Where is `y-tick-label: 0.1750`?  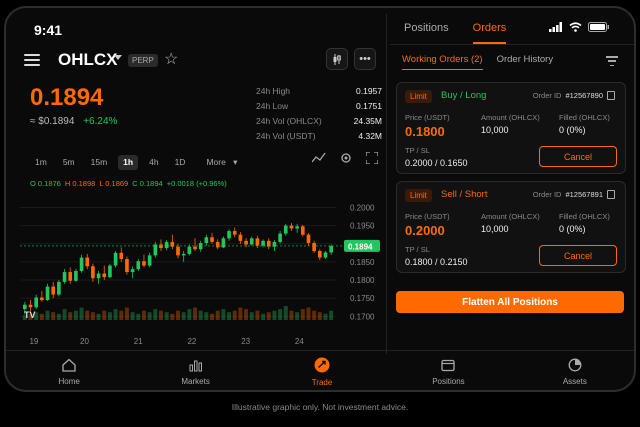 y-tick-label: 0.1750 is located at coordinates (362, 298).